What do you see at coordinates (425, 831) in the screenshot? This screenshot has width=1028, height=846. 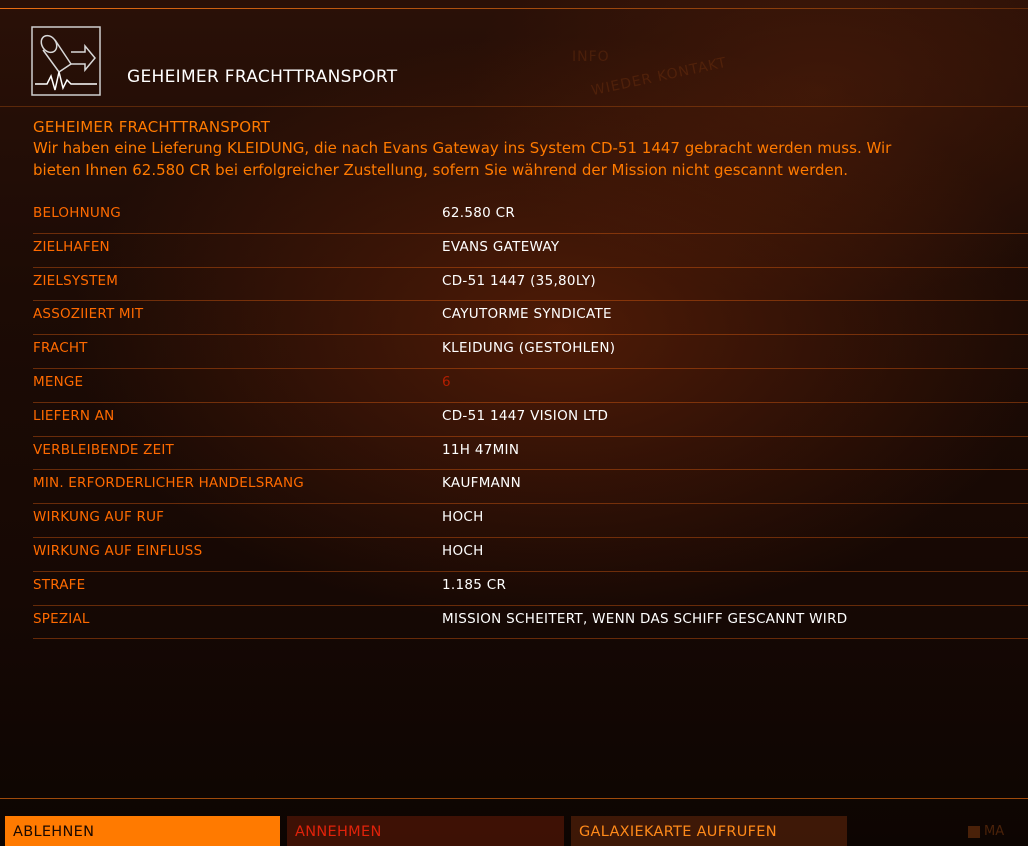 I see `accept-button: ANNEHMEN` at bounding box center [425, 831].